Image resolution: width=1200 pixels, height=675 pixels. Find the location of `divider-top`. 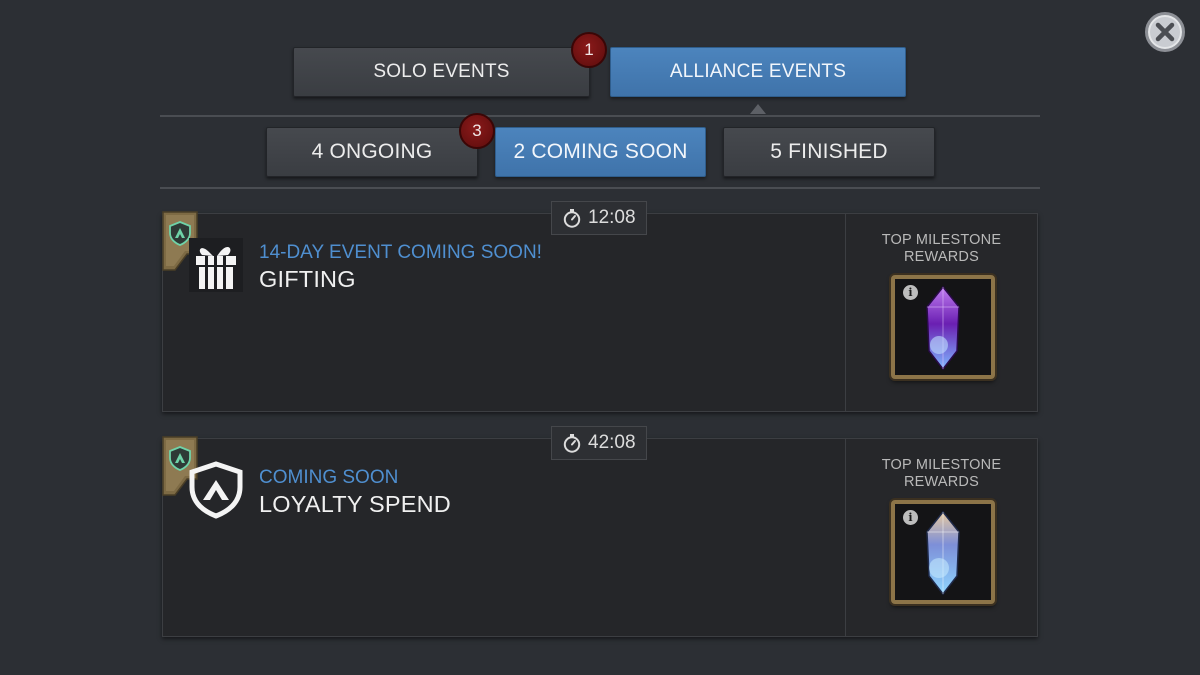

divider-top is located at coordinates (600, 116).